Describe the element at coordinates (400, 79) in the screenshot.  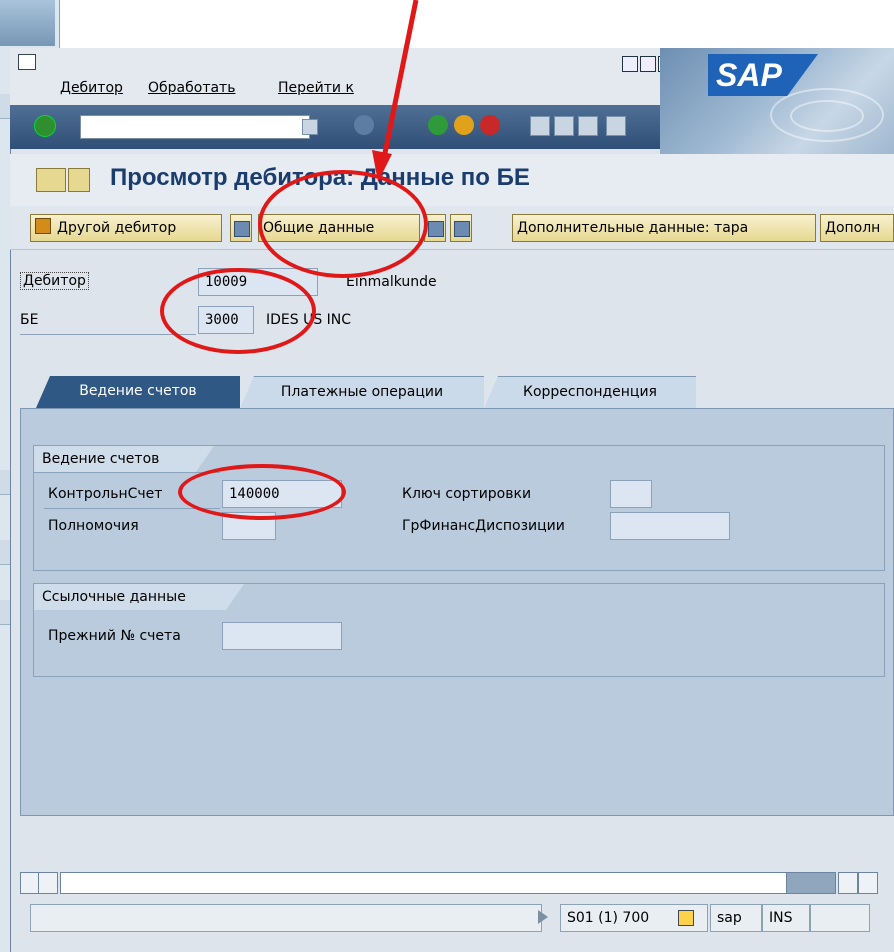
I see `annotation-arrow-line` at that location.